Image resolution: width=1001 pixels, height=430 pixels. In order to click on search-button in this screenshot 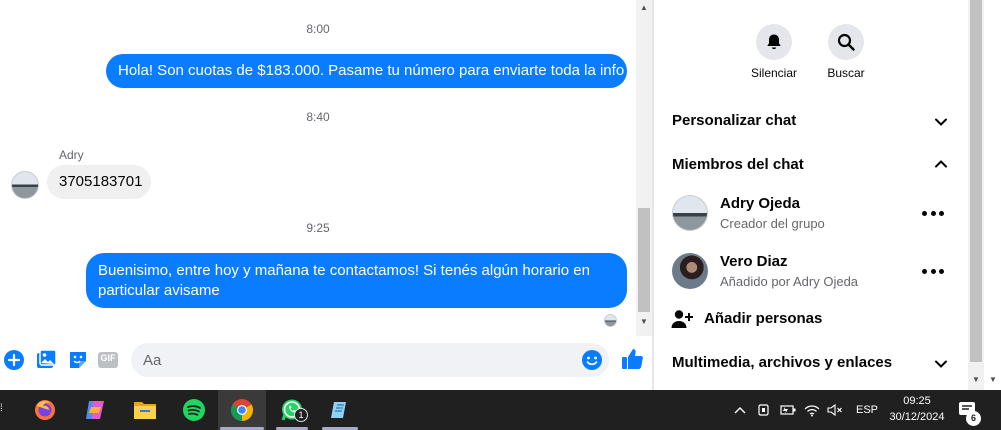, I will do `click(846, 42)`.